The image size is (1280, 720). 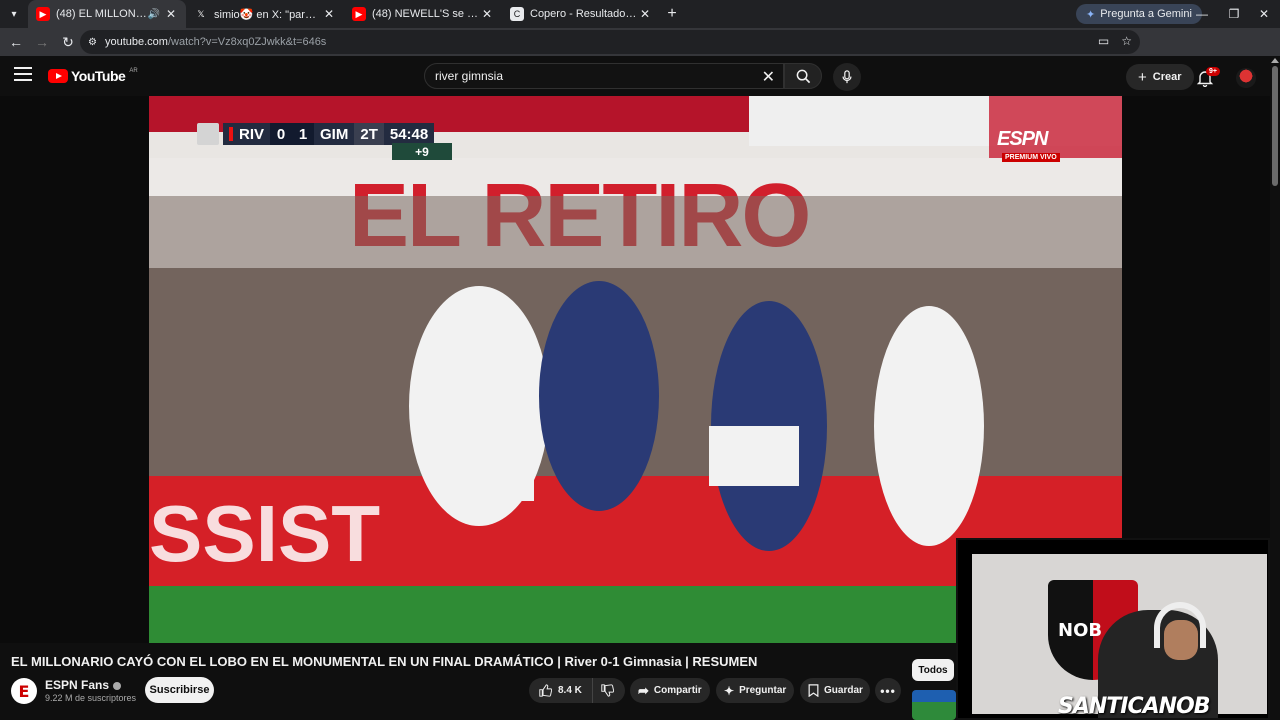 I want to click on dislike-button, so click(x=608, y=690).